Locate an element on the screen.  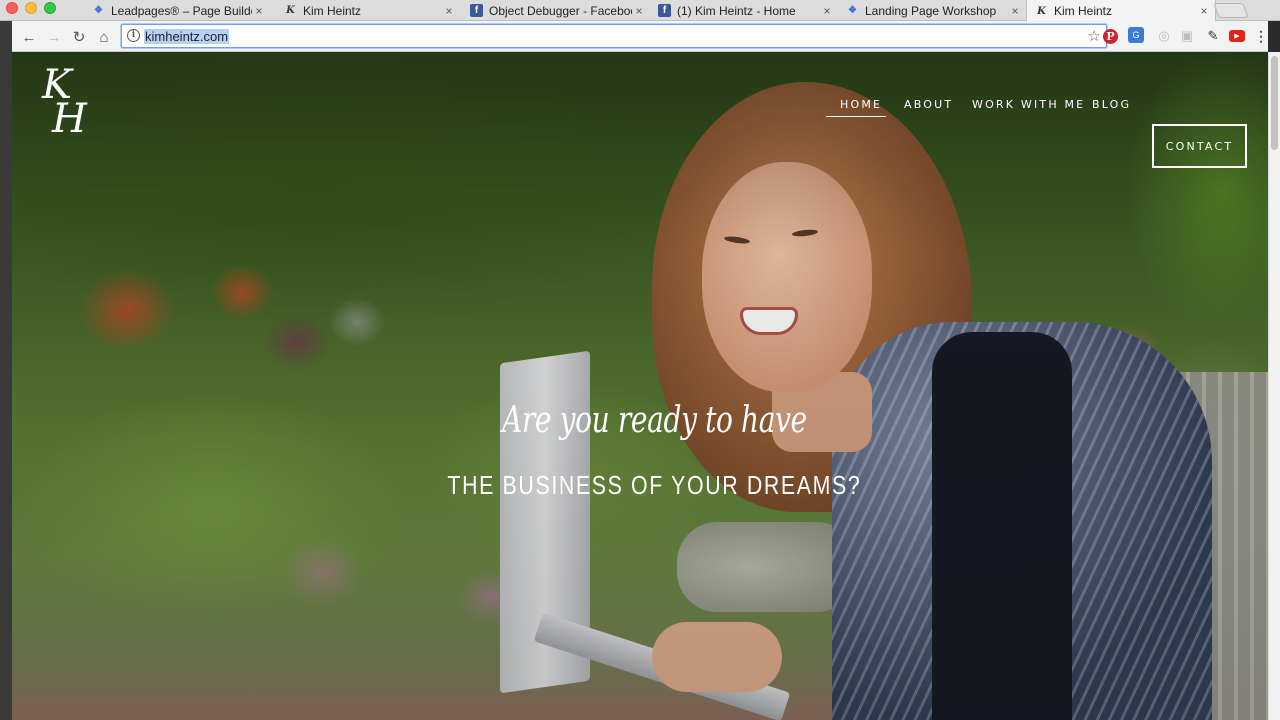
back-button: ← is located at coordinates (29, 37).